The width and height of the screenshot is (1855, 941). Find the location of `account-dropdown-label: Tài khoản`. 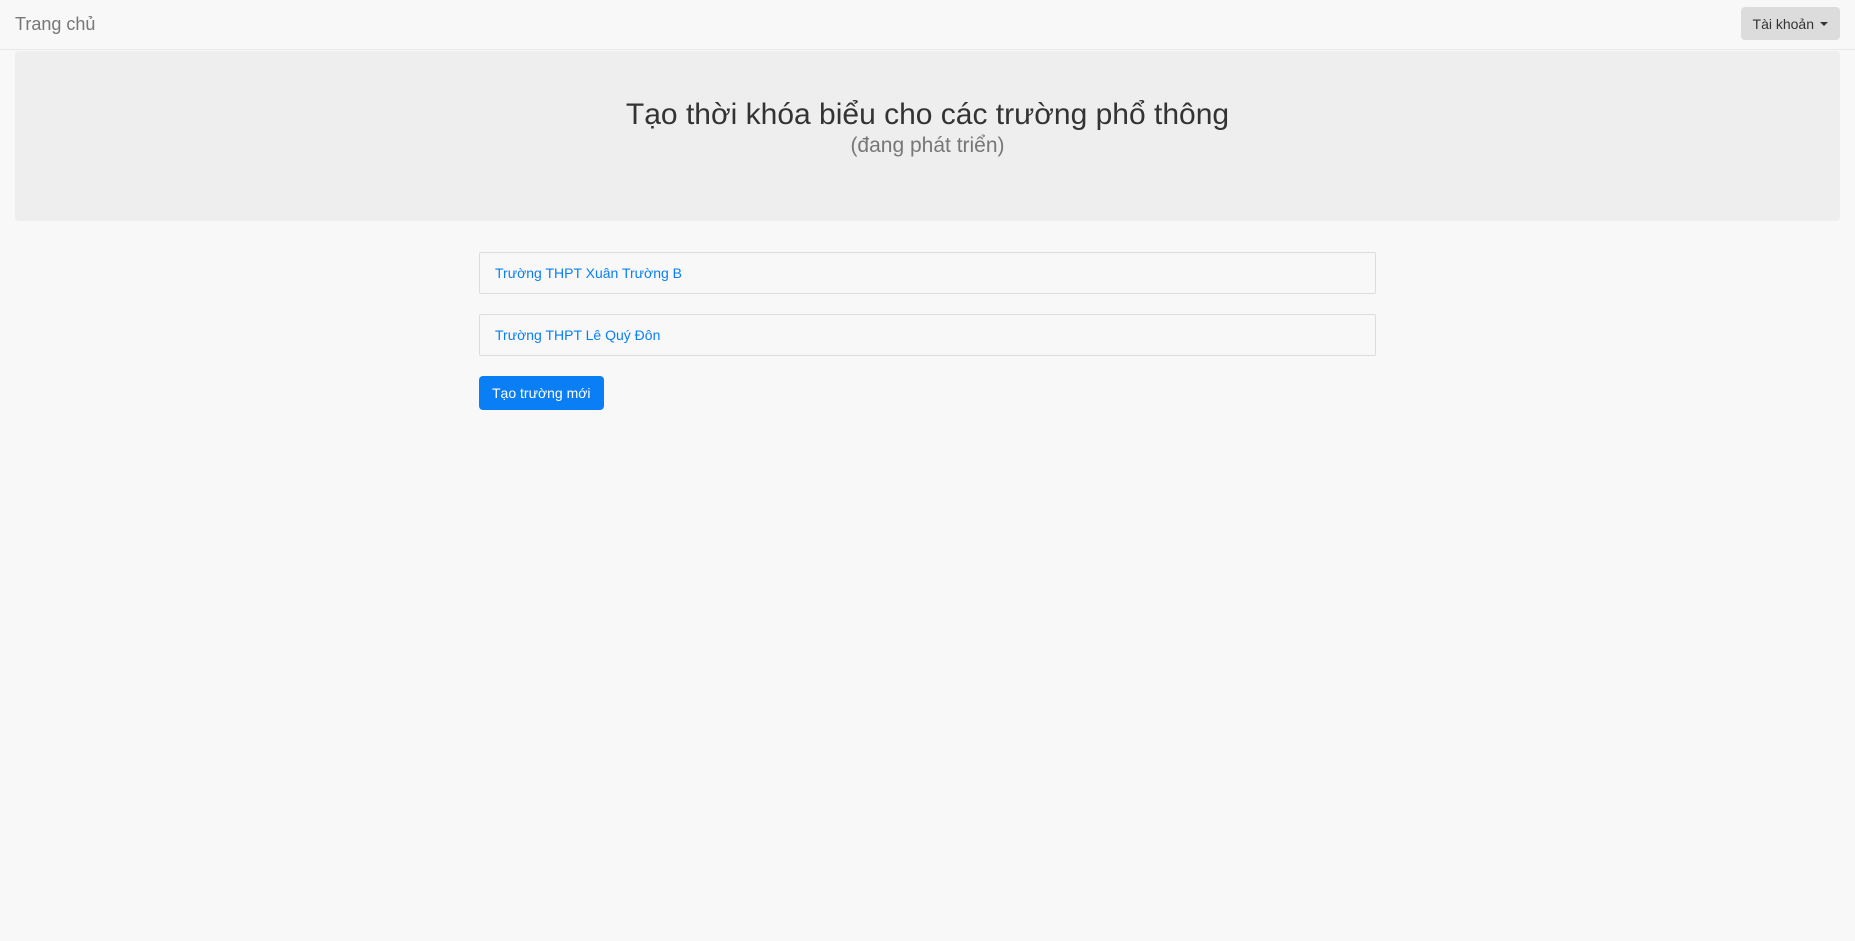

account-dropdown-label: Tài khoản is located at coordinates (1783, 23).